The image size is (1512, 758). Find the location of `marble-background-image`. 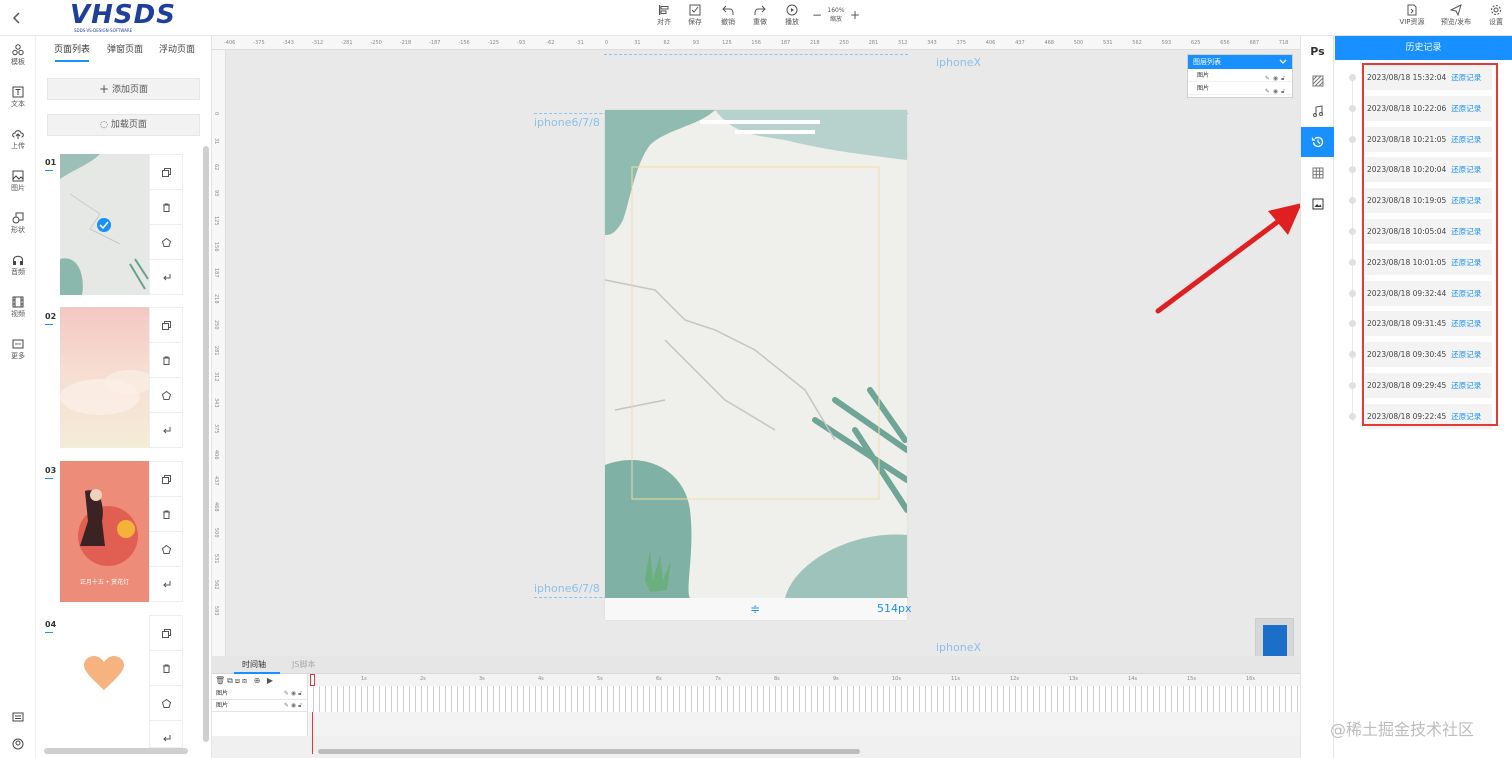

marble-background-image is located at coordinates (756, 365).